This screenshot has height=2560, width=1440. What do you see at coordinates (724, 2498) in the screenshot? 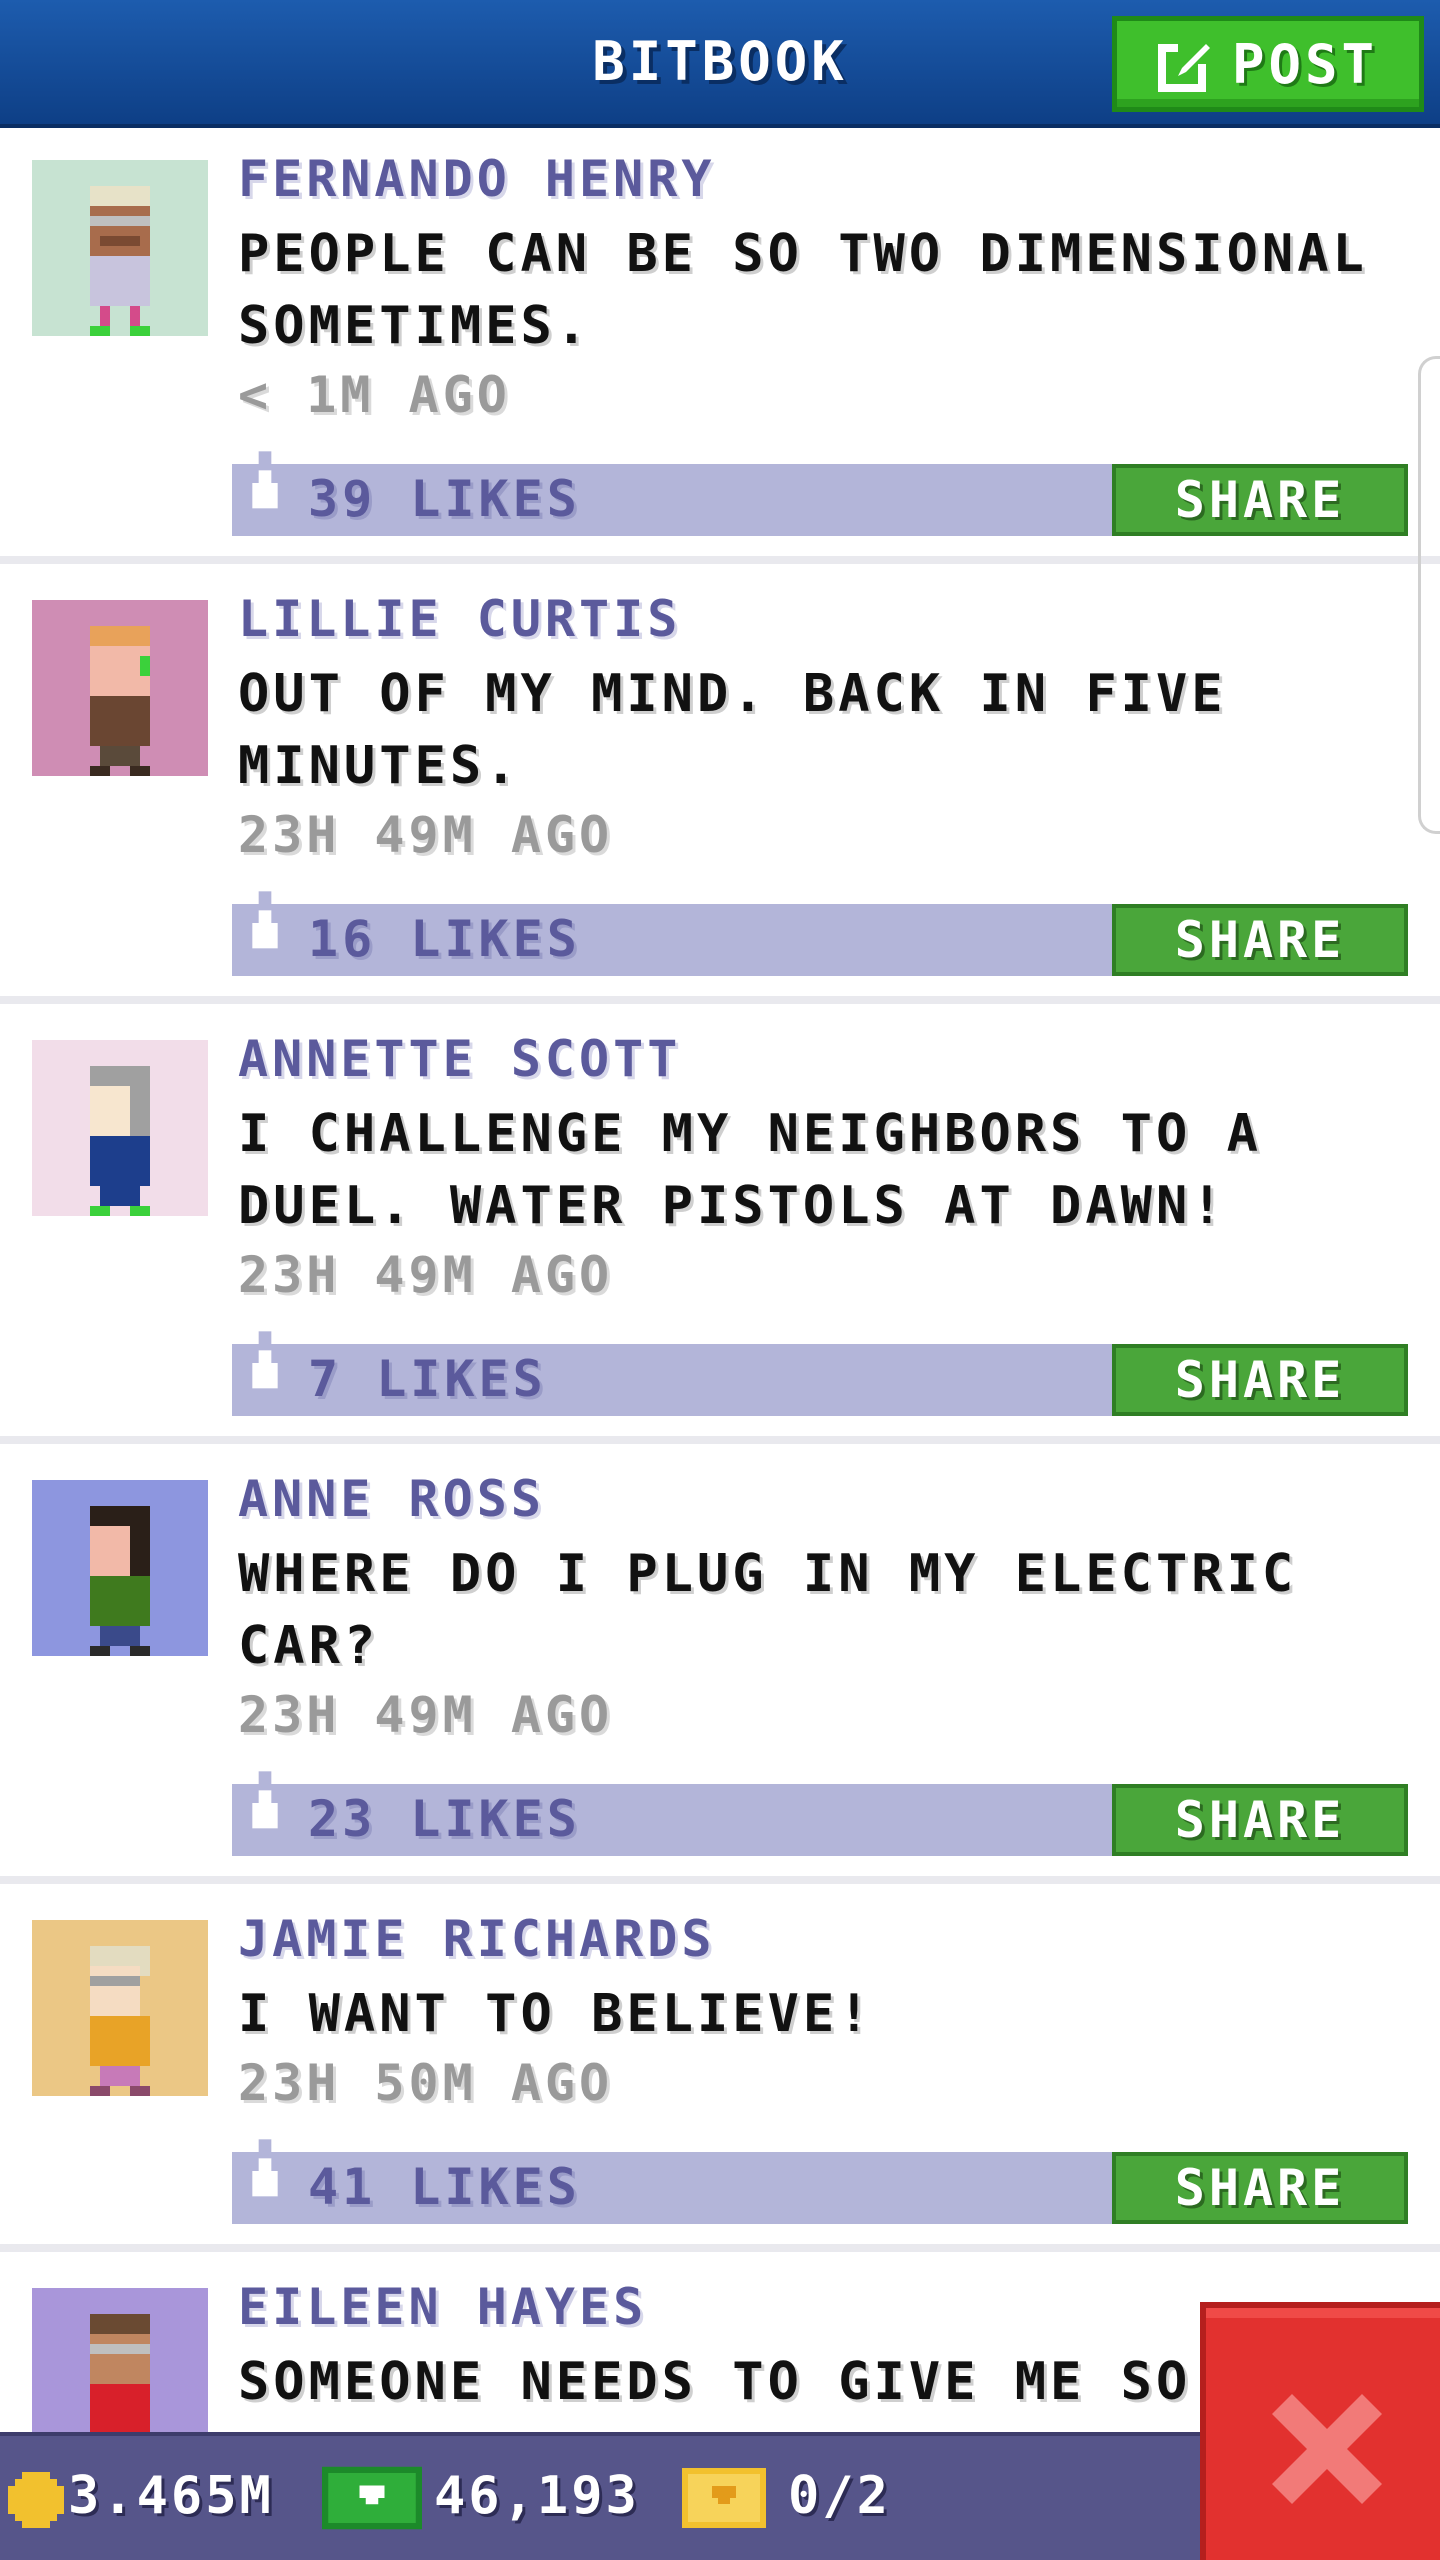
I see `ticket-icon` at bounding box center [724, 2498].